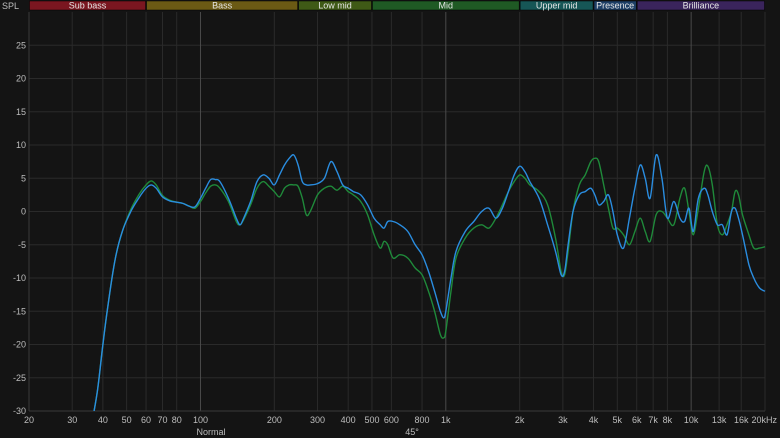 The width and height of the screenshot is (780, 438). What do you see at coordinates (668, 420) in the screenshot?
I see `x-tick-label-21: 8k` at bounding box center [668, 420].